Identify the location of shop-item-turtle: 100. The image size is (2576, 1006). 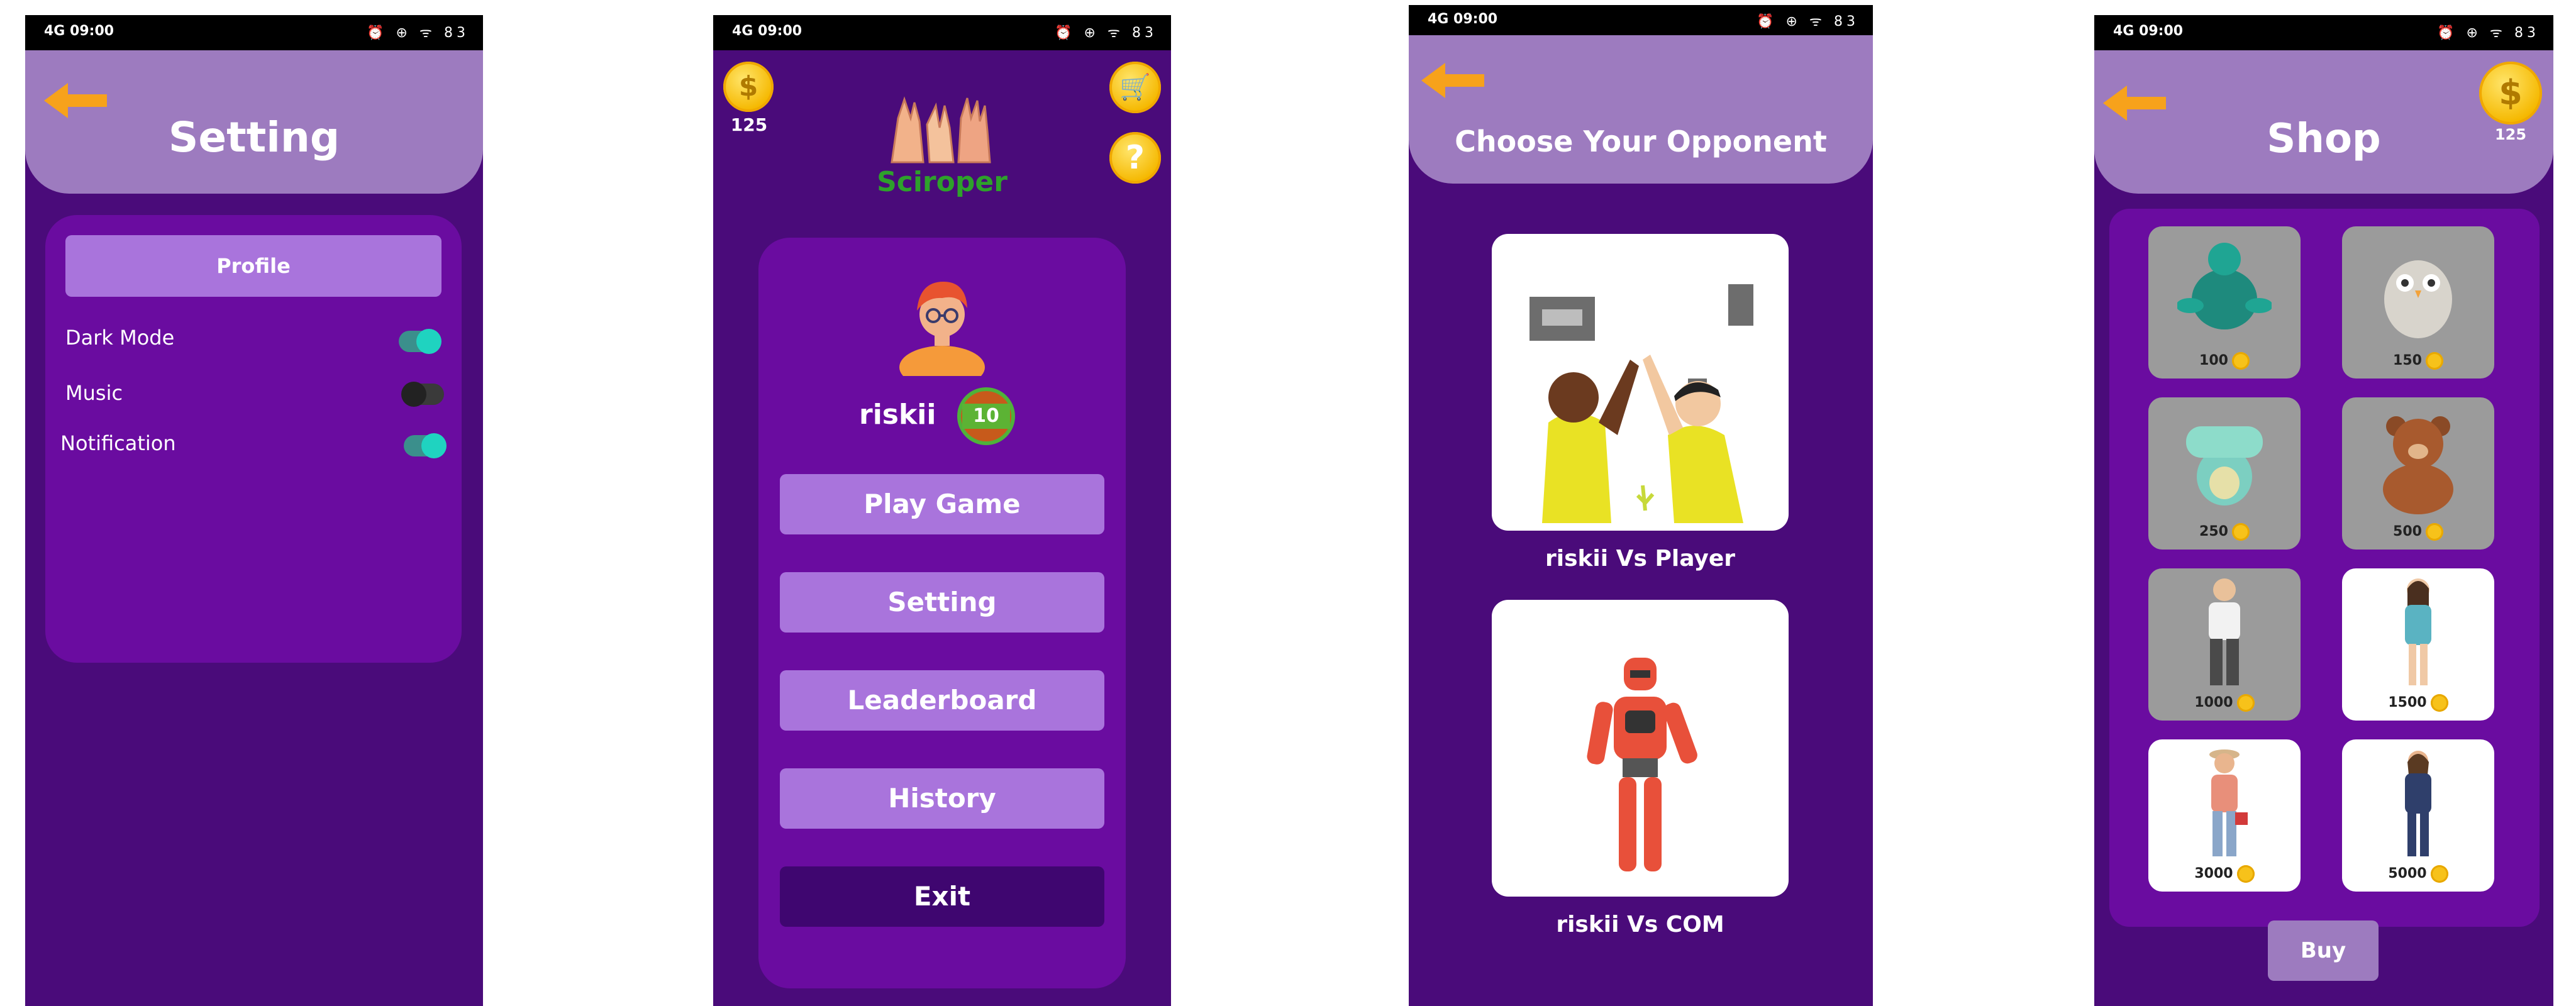
(2224, 303).